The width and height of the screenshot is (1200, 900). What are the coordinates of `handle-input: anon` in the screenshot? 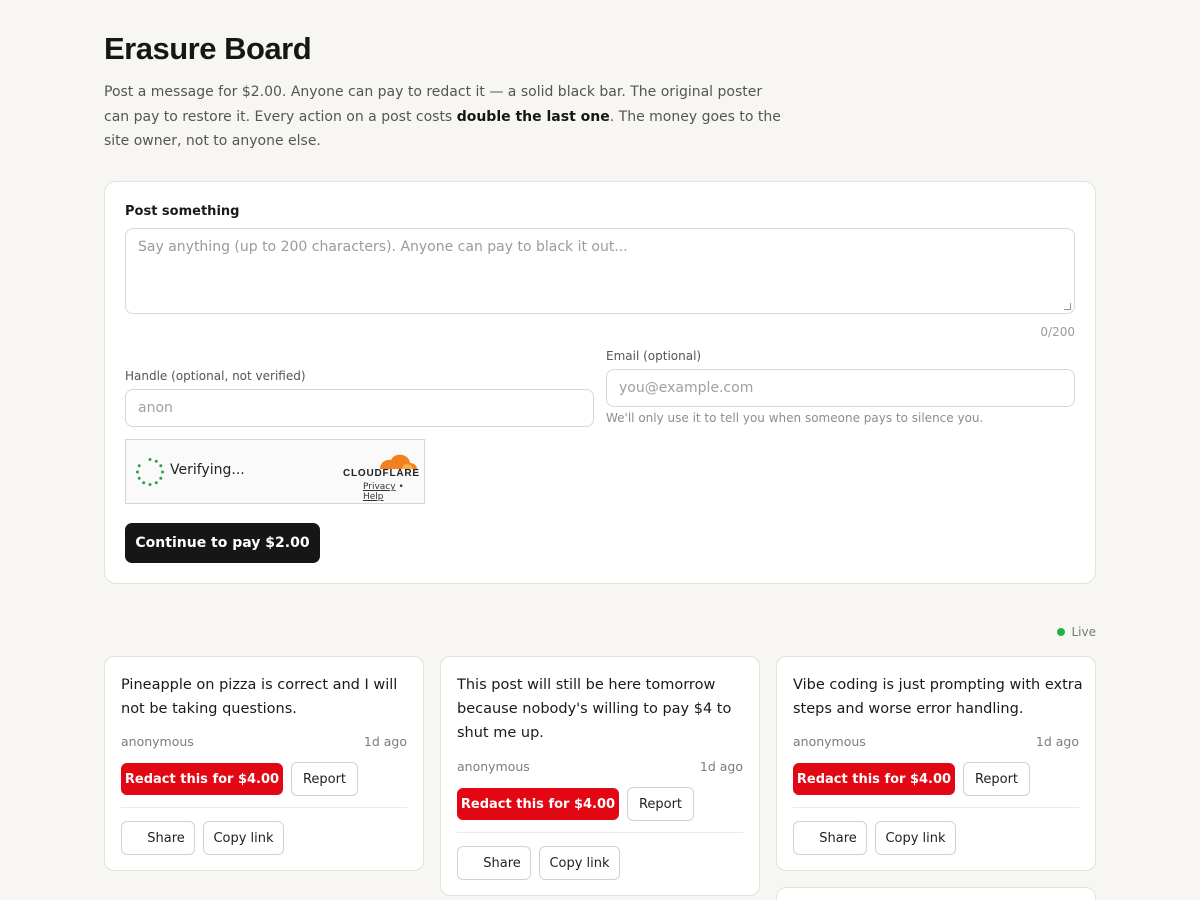 It's located at (359, 408).